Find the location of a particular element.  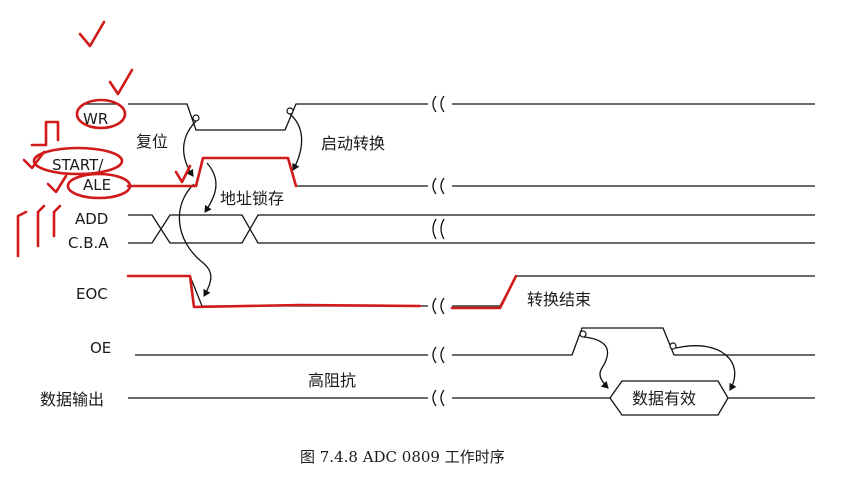

data-valid-annotation: 数据有效 is located at coordinates (664, 398).